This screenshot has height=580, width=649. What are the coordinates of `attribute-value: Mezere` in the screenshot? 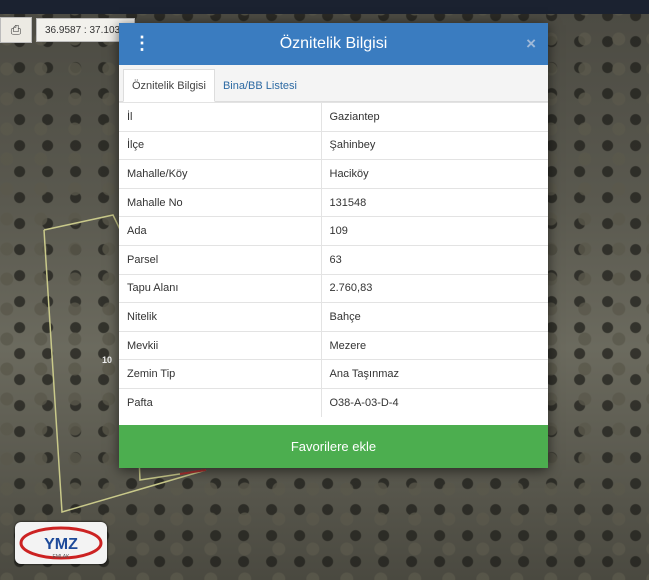 It's located at (434, 345).